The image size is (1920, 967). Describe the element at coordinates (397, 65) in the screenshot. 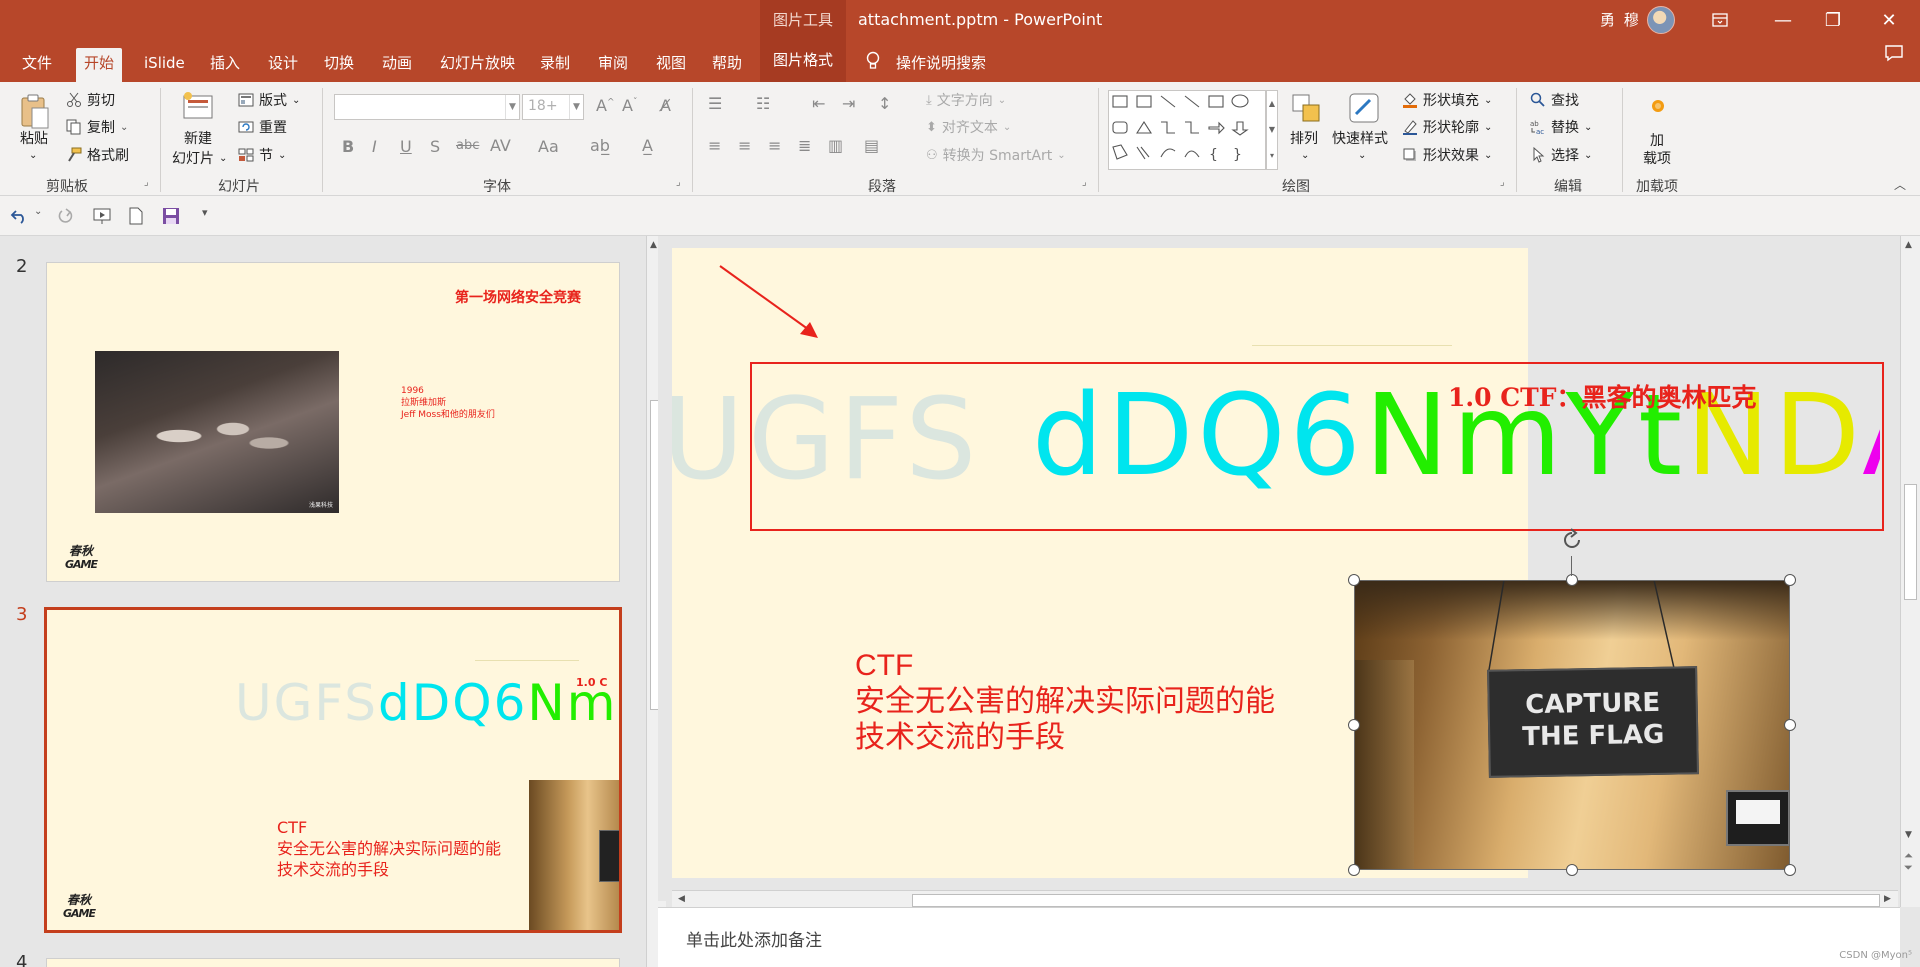

I see `tab-animations: 动画` at that location.